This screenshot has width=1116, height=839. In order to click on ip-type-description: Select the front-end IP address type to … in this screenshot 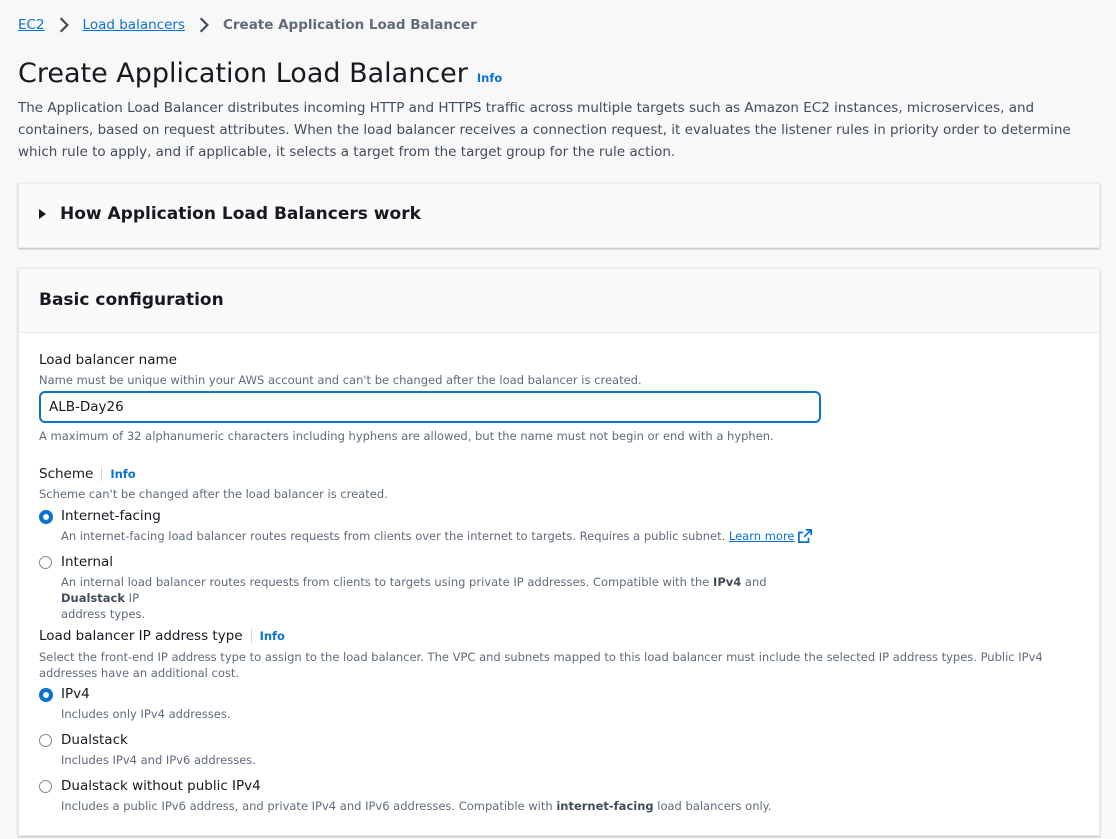, I will do `click(541, 665)`.